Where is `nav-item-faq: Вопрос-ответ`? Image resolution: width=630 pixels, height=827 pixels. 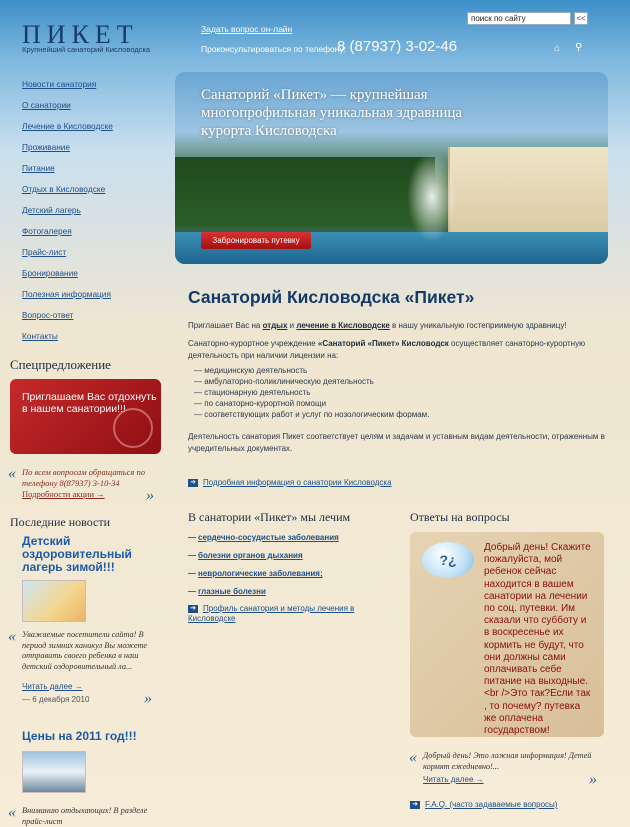
nav-item-faq: Вопрос-ответ is located at coordinates (97, 315).